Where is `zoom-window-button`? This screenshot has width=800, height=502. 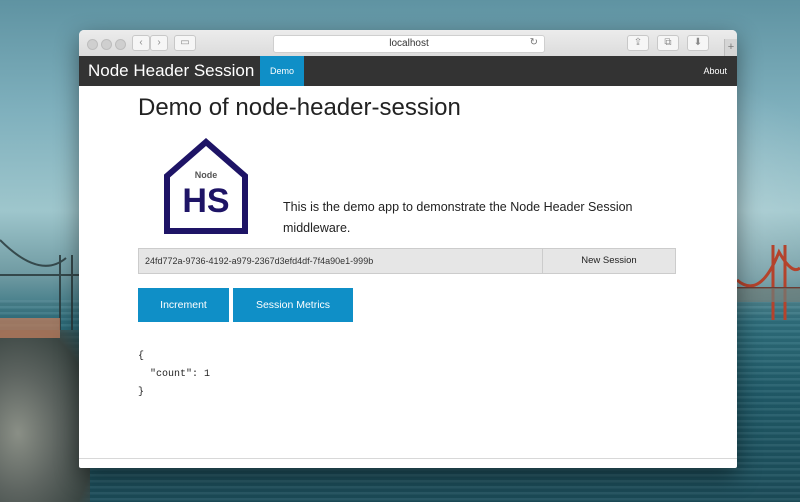 zoom-window-button is located at coordinates (120, 44).